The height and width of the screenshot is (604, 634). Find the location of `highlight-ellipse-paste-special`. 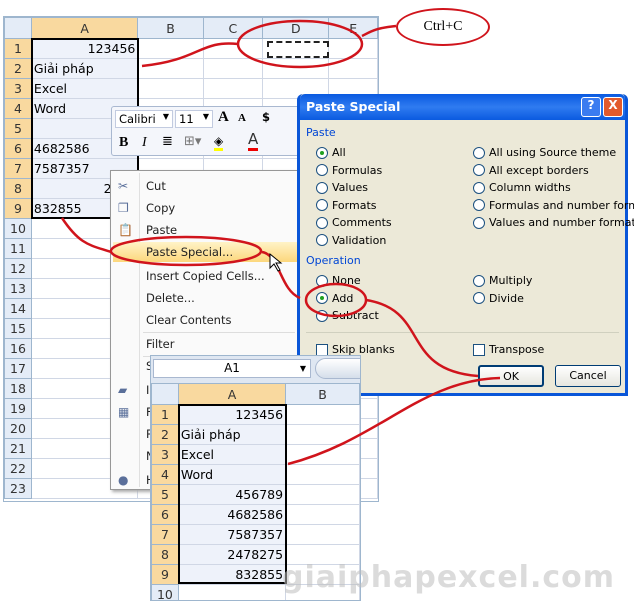

highlight-ellipse-paste-special is located at coordinates (186, 251).